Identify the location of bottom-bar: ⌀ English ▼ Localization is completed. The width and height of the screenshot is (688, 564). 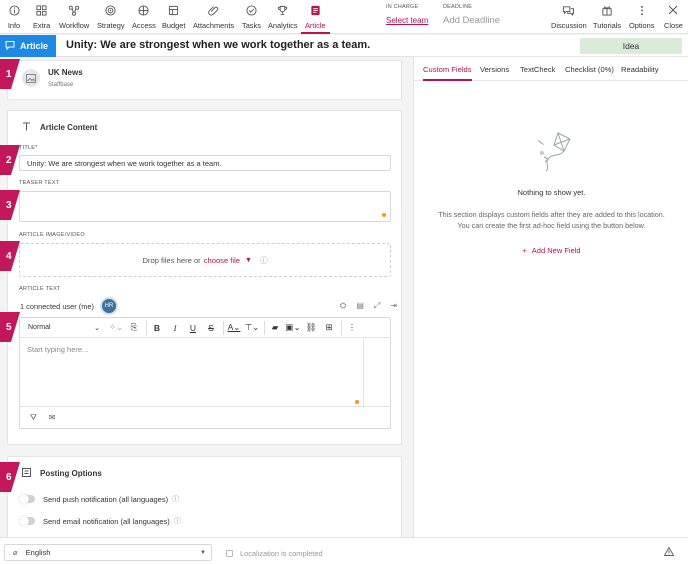
(344, 550).